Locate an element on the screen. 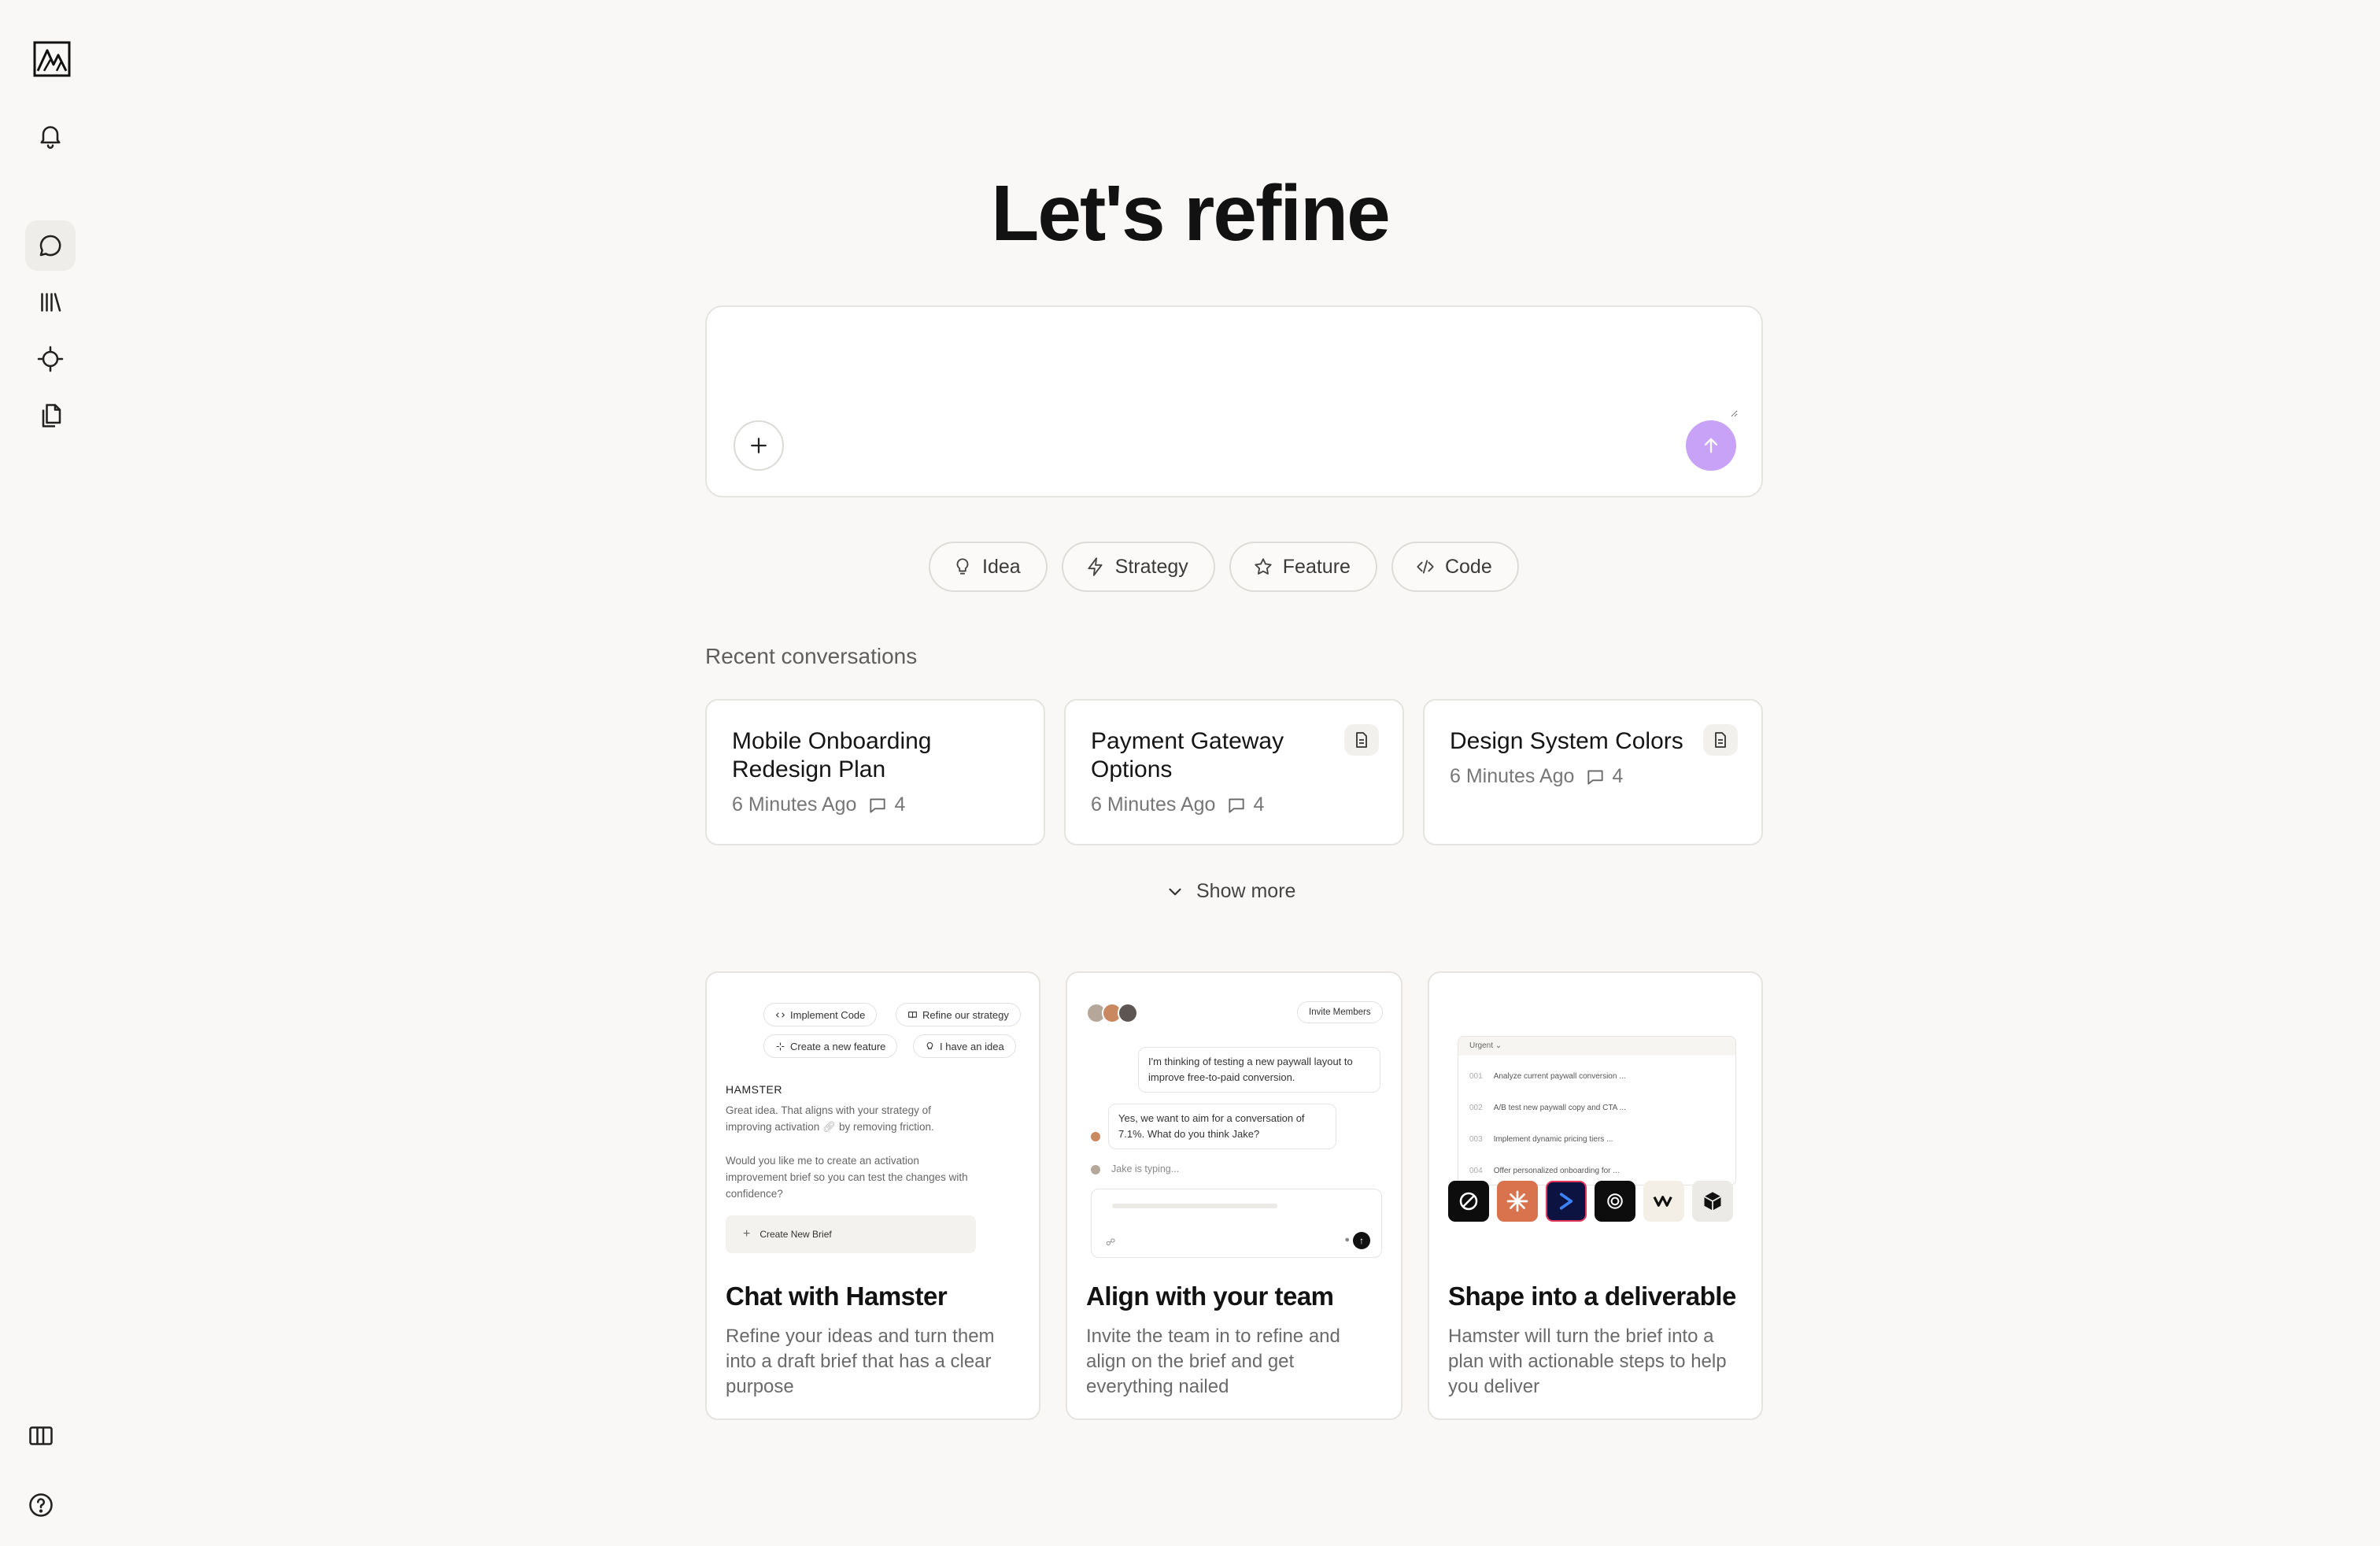  conversation-card: Design System Colors 6 Minutes Ago 4 is located at coordinates (1593, 772).